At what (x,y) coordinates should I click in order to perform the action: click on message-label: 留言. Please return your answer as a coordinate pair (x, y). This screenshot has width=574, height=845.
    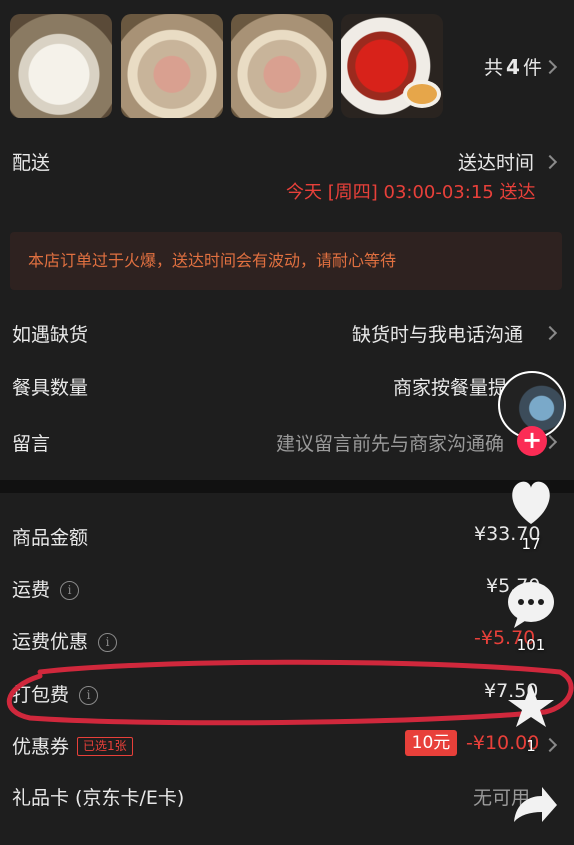
    Looking at the image, I should click on (31, 444).